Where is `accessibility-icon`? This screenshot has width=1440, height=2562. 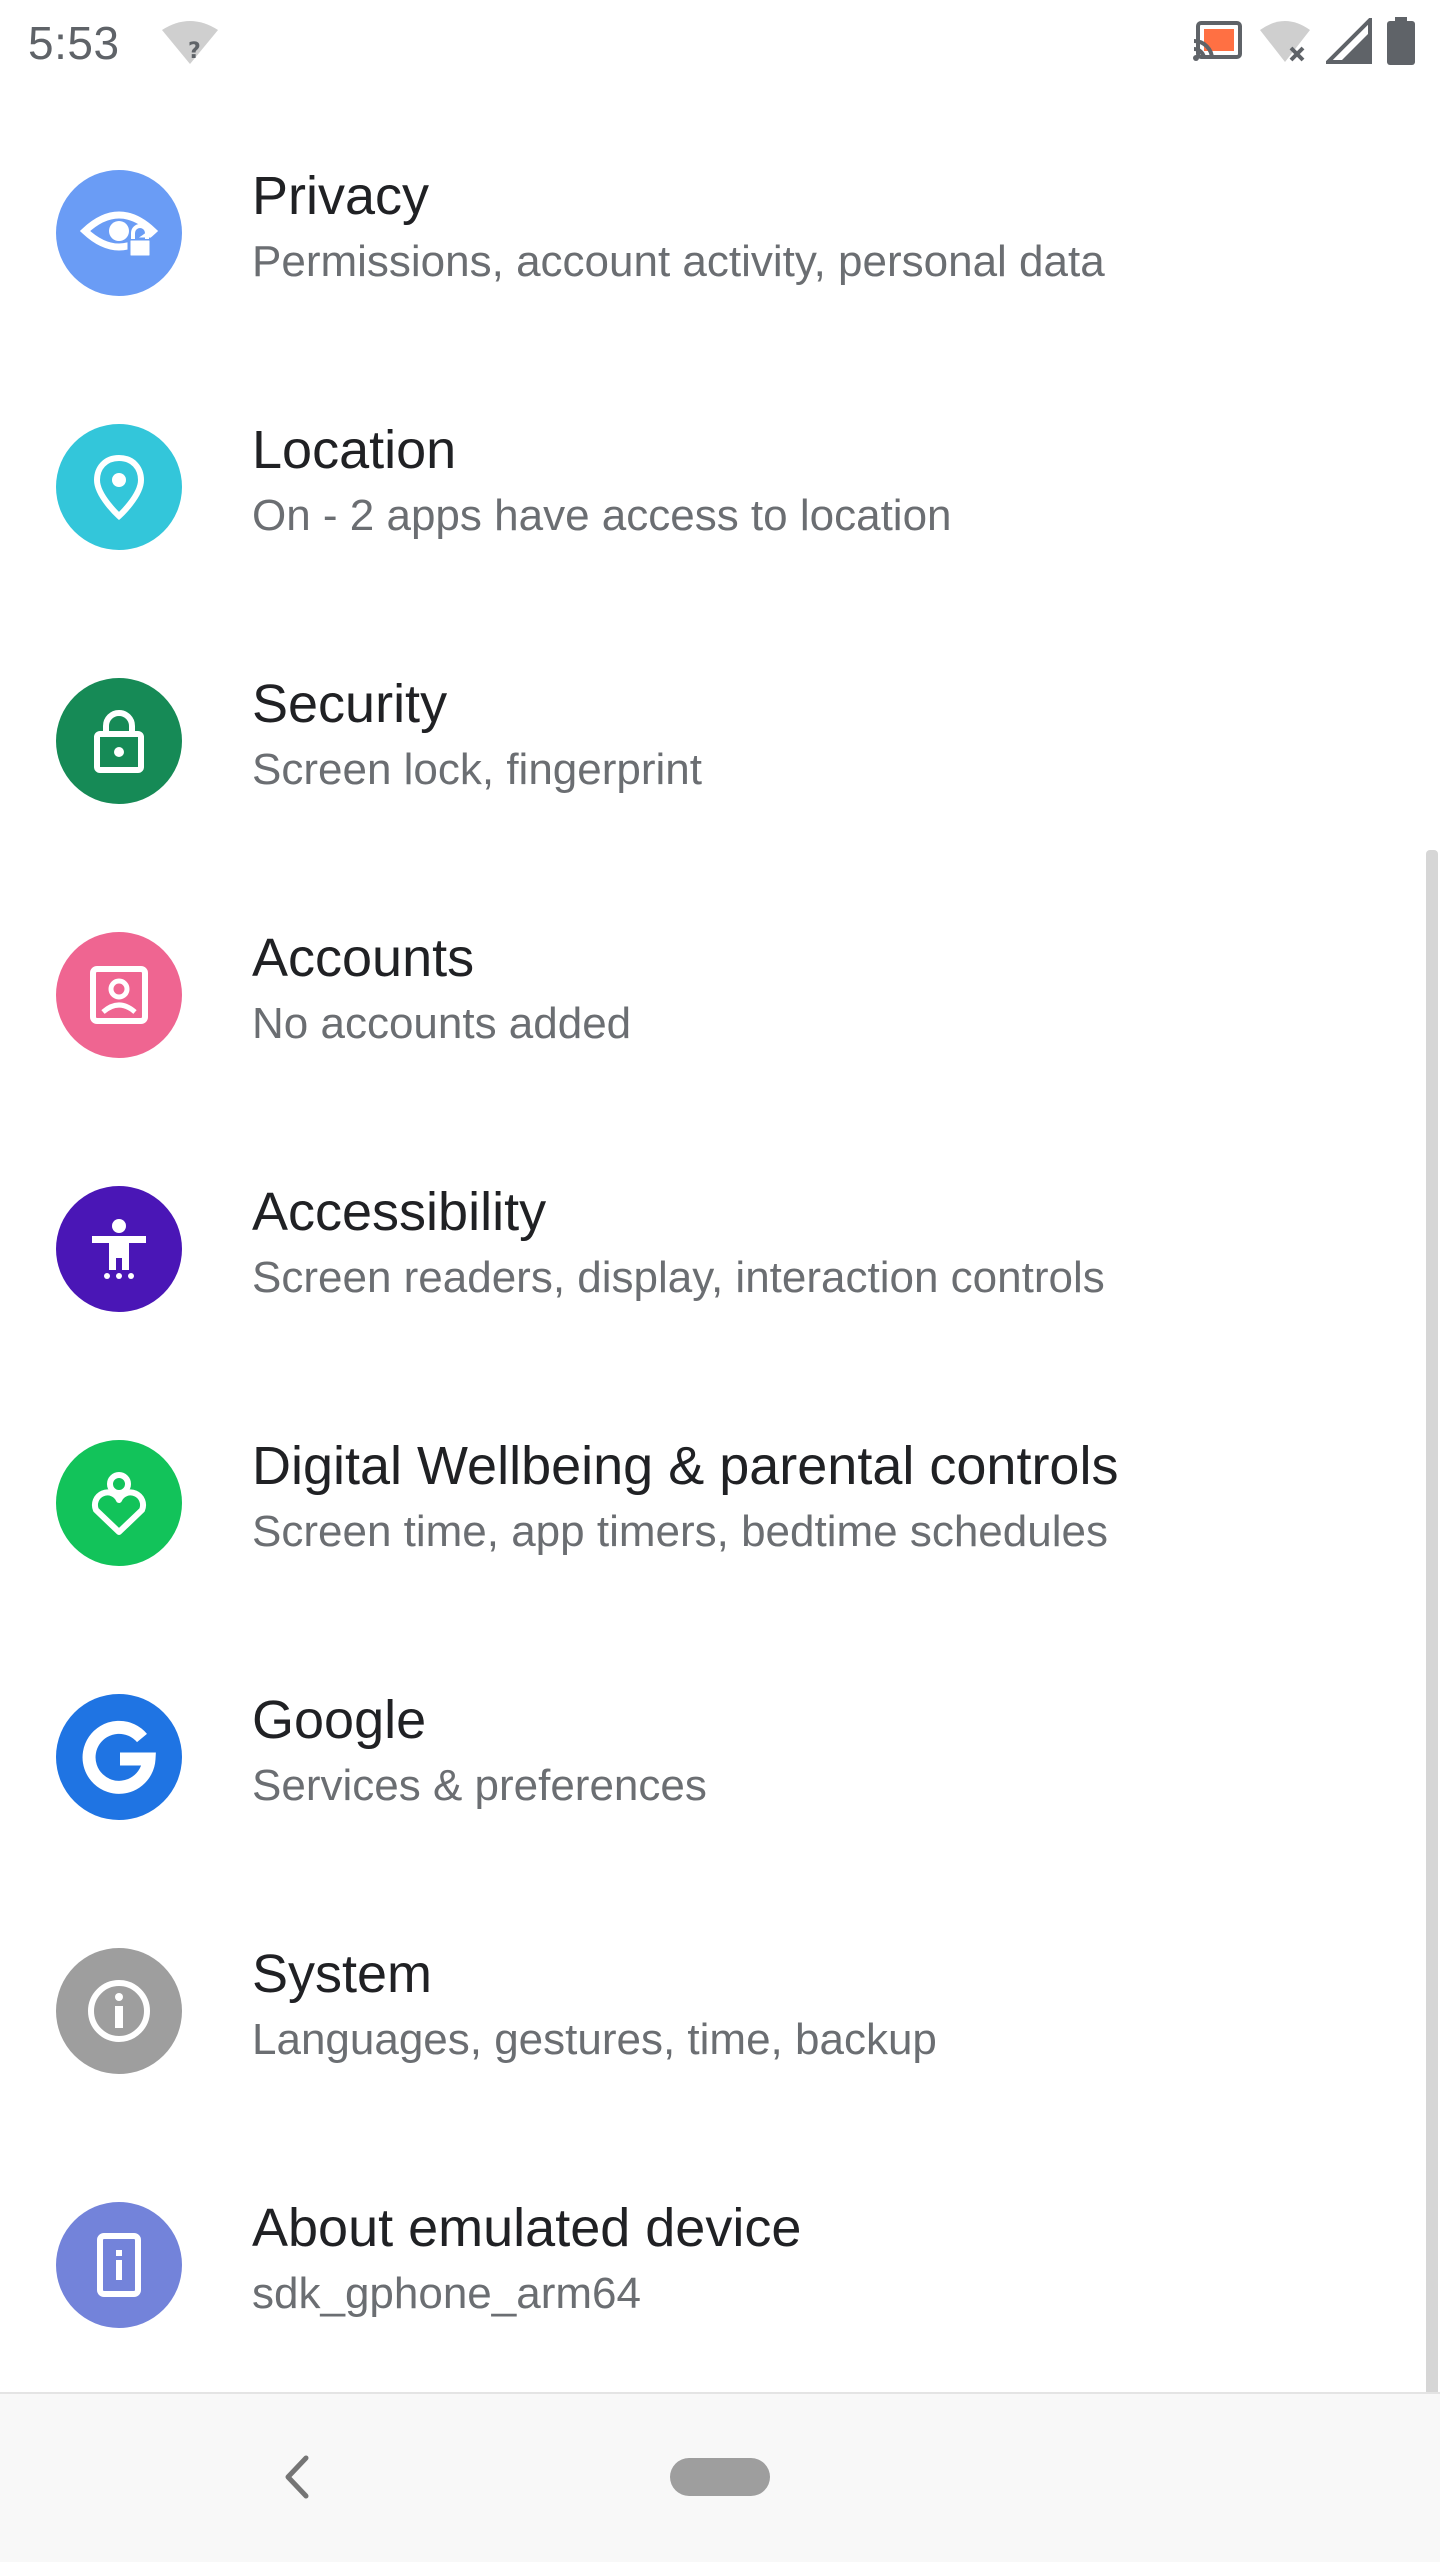 accessibility-icon is located at coordinates (119, 1249).